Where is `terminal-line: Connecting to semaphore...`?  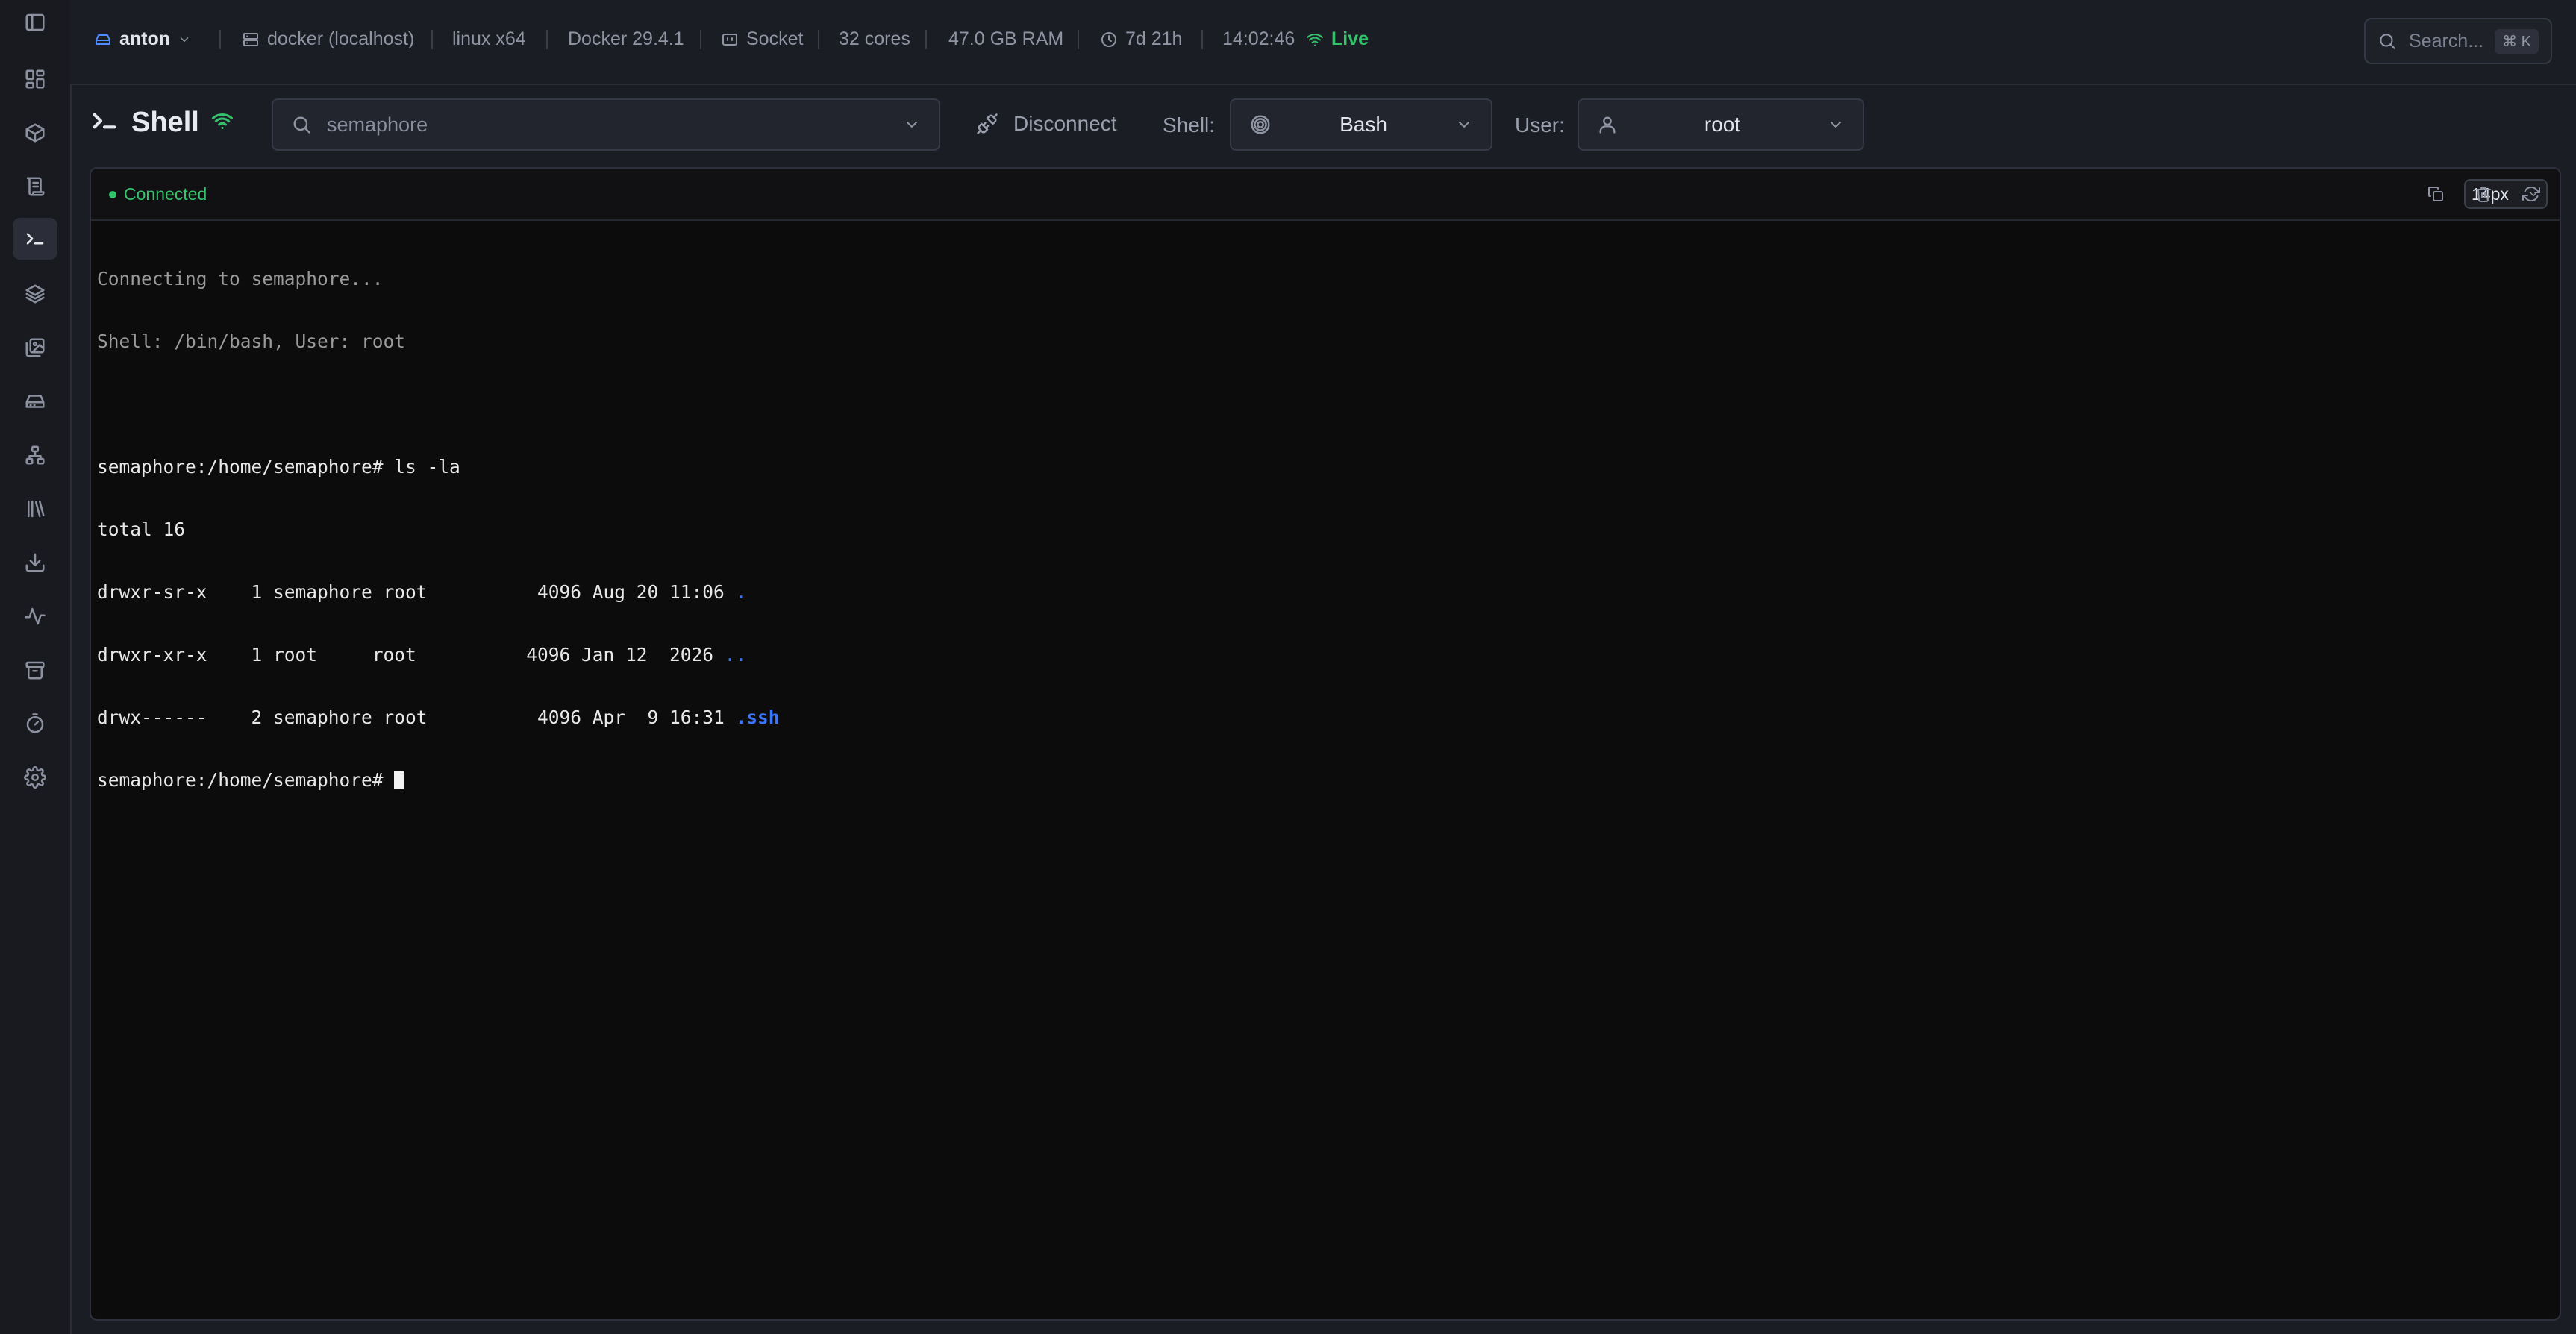
terminal-line: Connecting to semaphore... is located at coordinates (240, 279).